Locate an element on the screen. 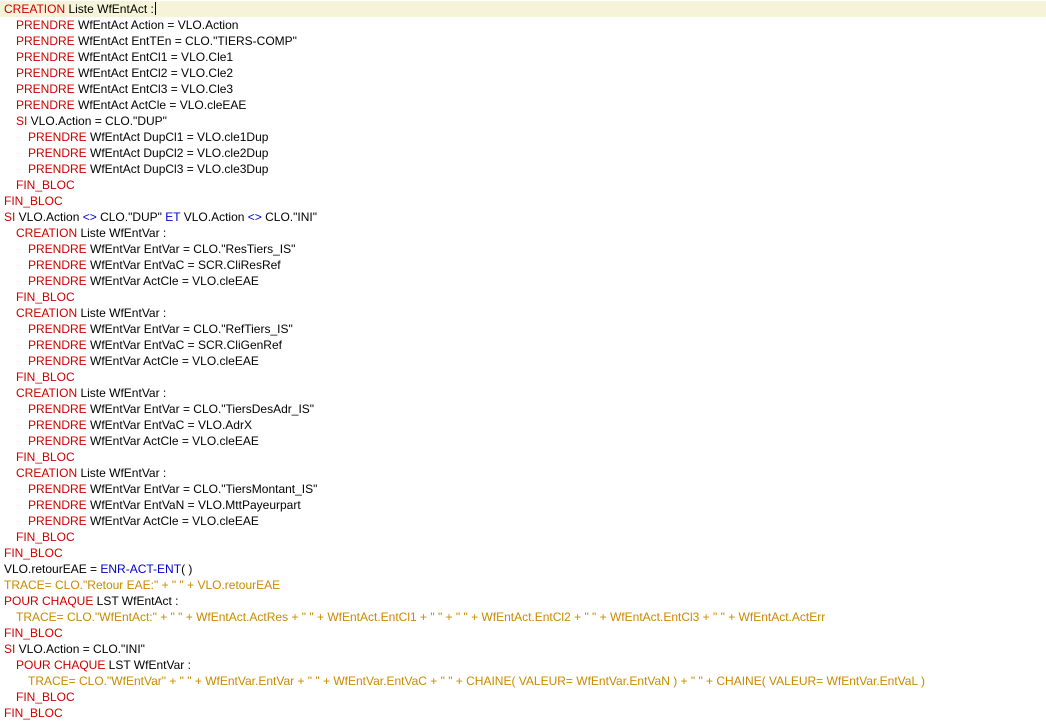 Image resolution: width=1046 pixels, height=723 pixels. code-token: CLO."INI" is located at coordinates (289, 217).